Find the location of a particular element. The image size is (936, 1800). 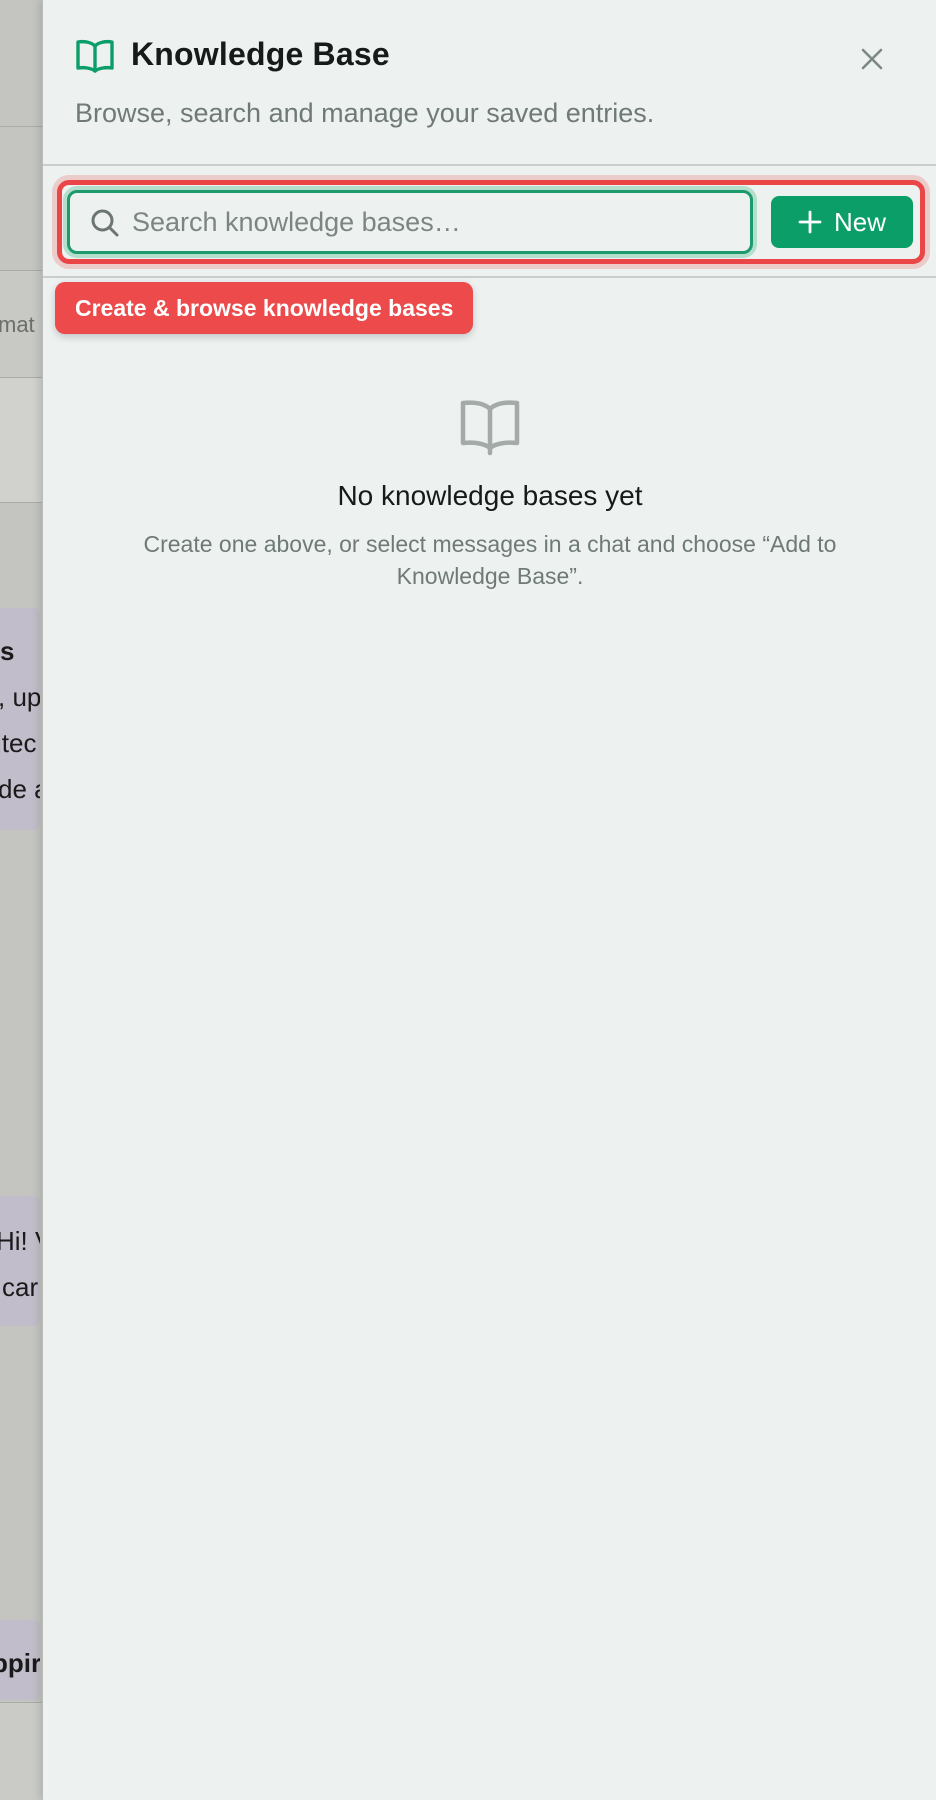

empty-state-title: No knowledge bases yet is located at coordinates (490, 495).